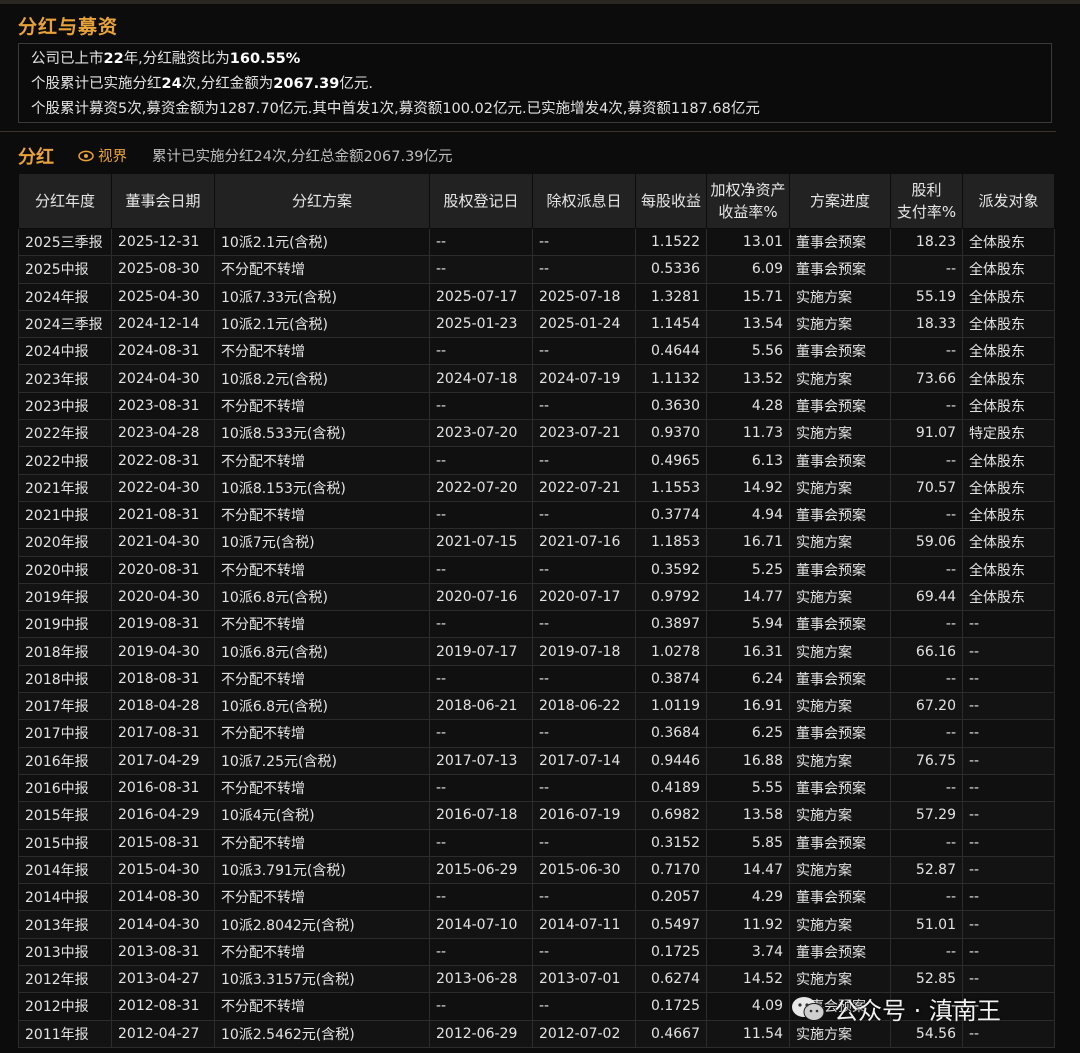  What do you see at coordinates (65, 460) in the screenshot?
I see `cell-year: 2022中报` at bounding box center [65, 460].